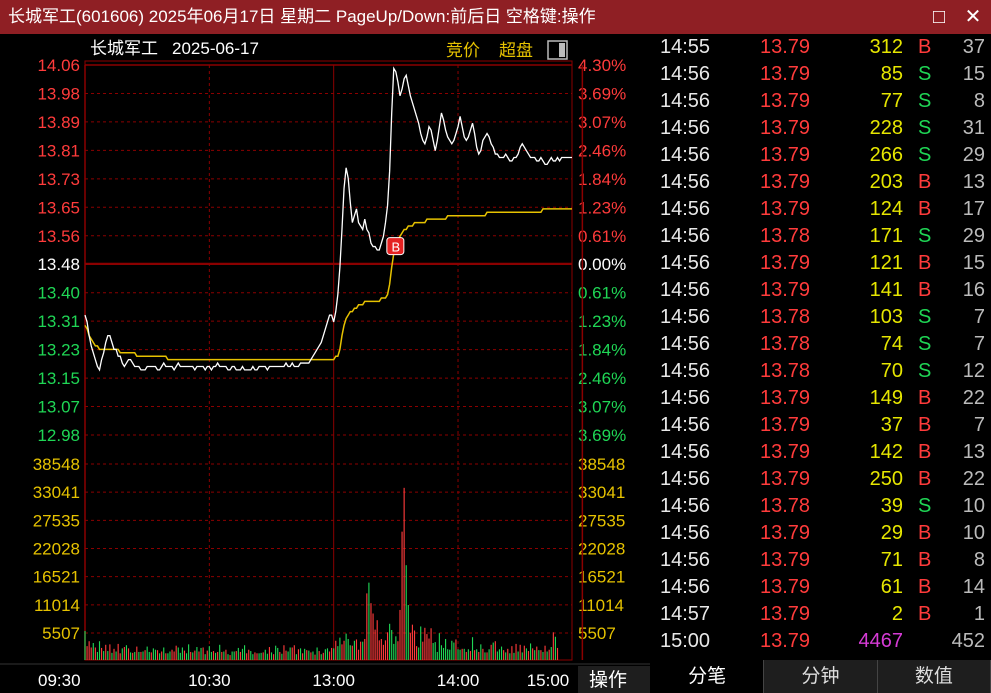 The image size is (991, 693). Describe the element at coordinates (822, 344) in the screenshot. I see `trade-row: 14:56 13.78 74 S 7` at that location.